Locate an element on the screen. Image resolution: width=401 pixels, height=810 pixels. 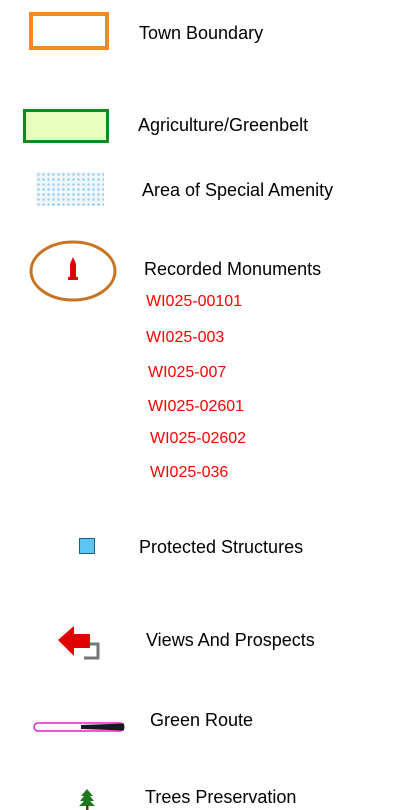
tree-icon is located at coordinates (87, 799).